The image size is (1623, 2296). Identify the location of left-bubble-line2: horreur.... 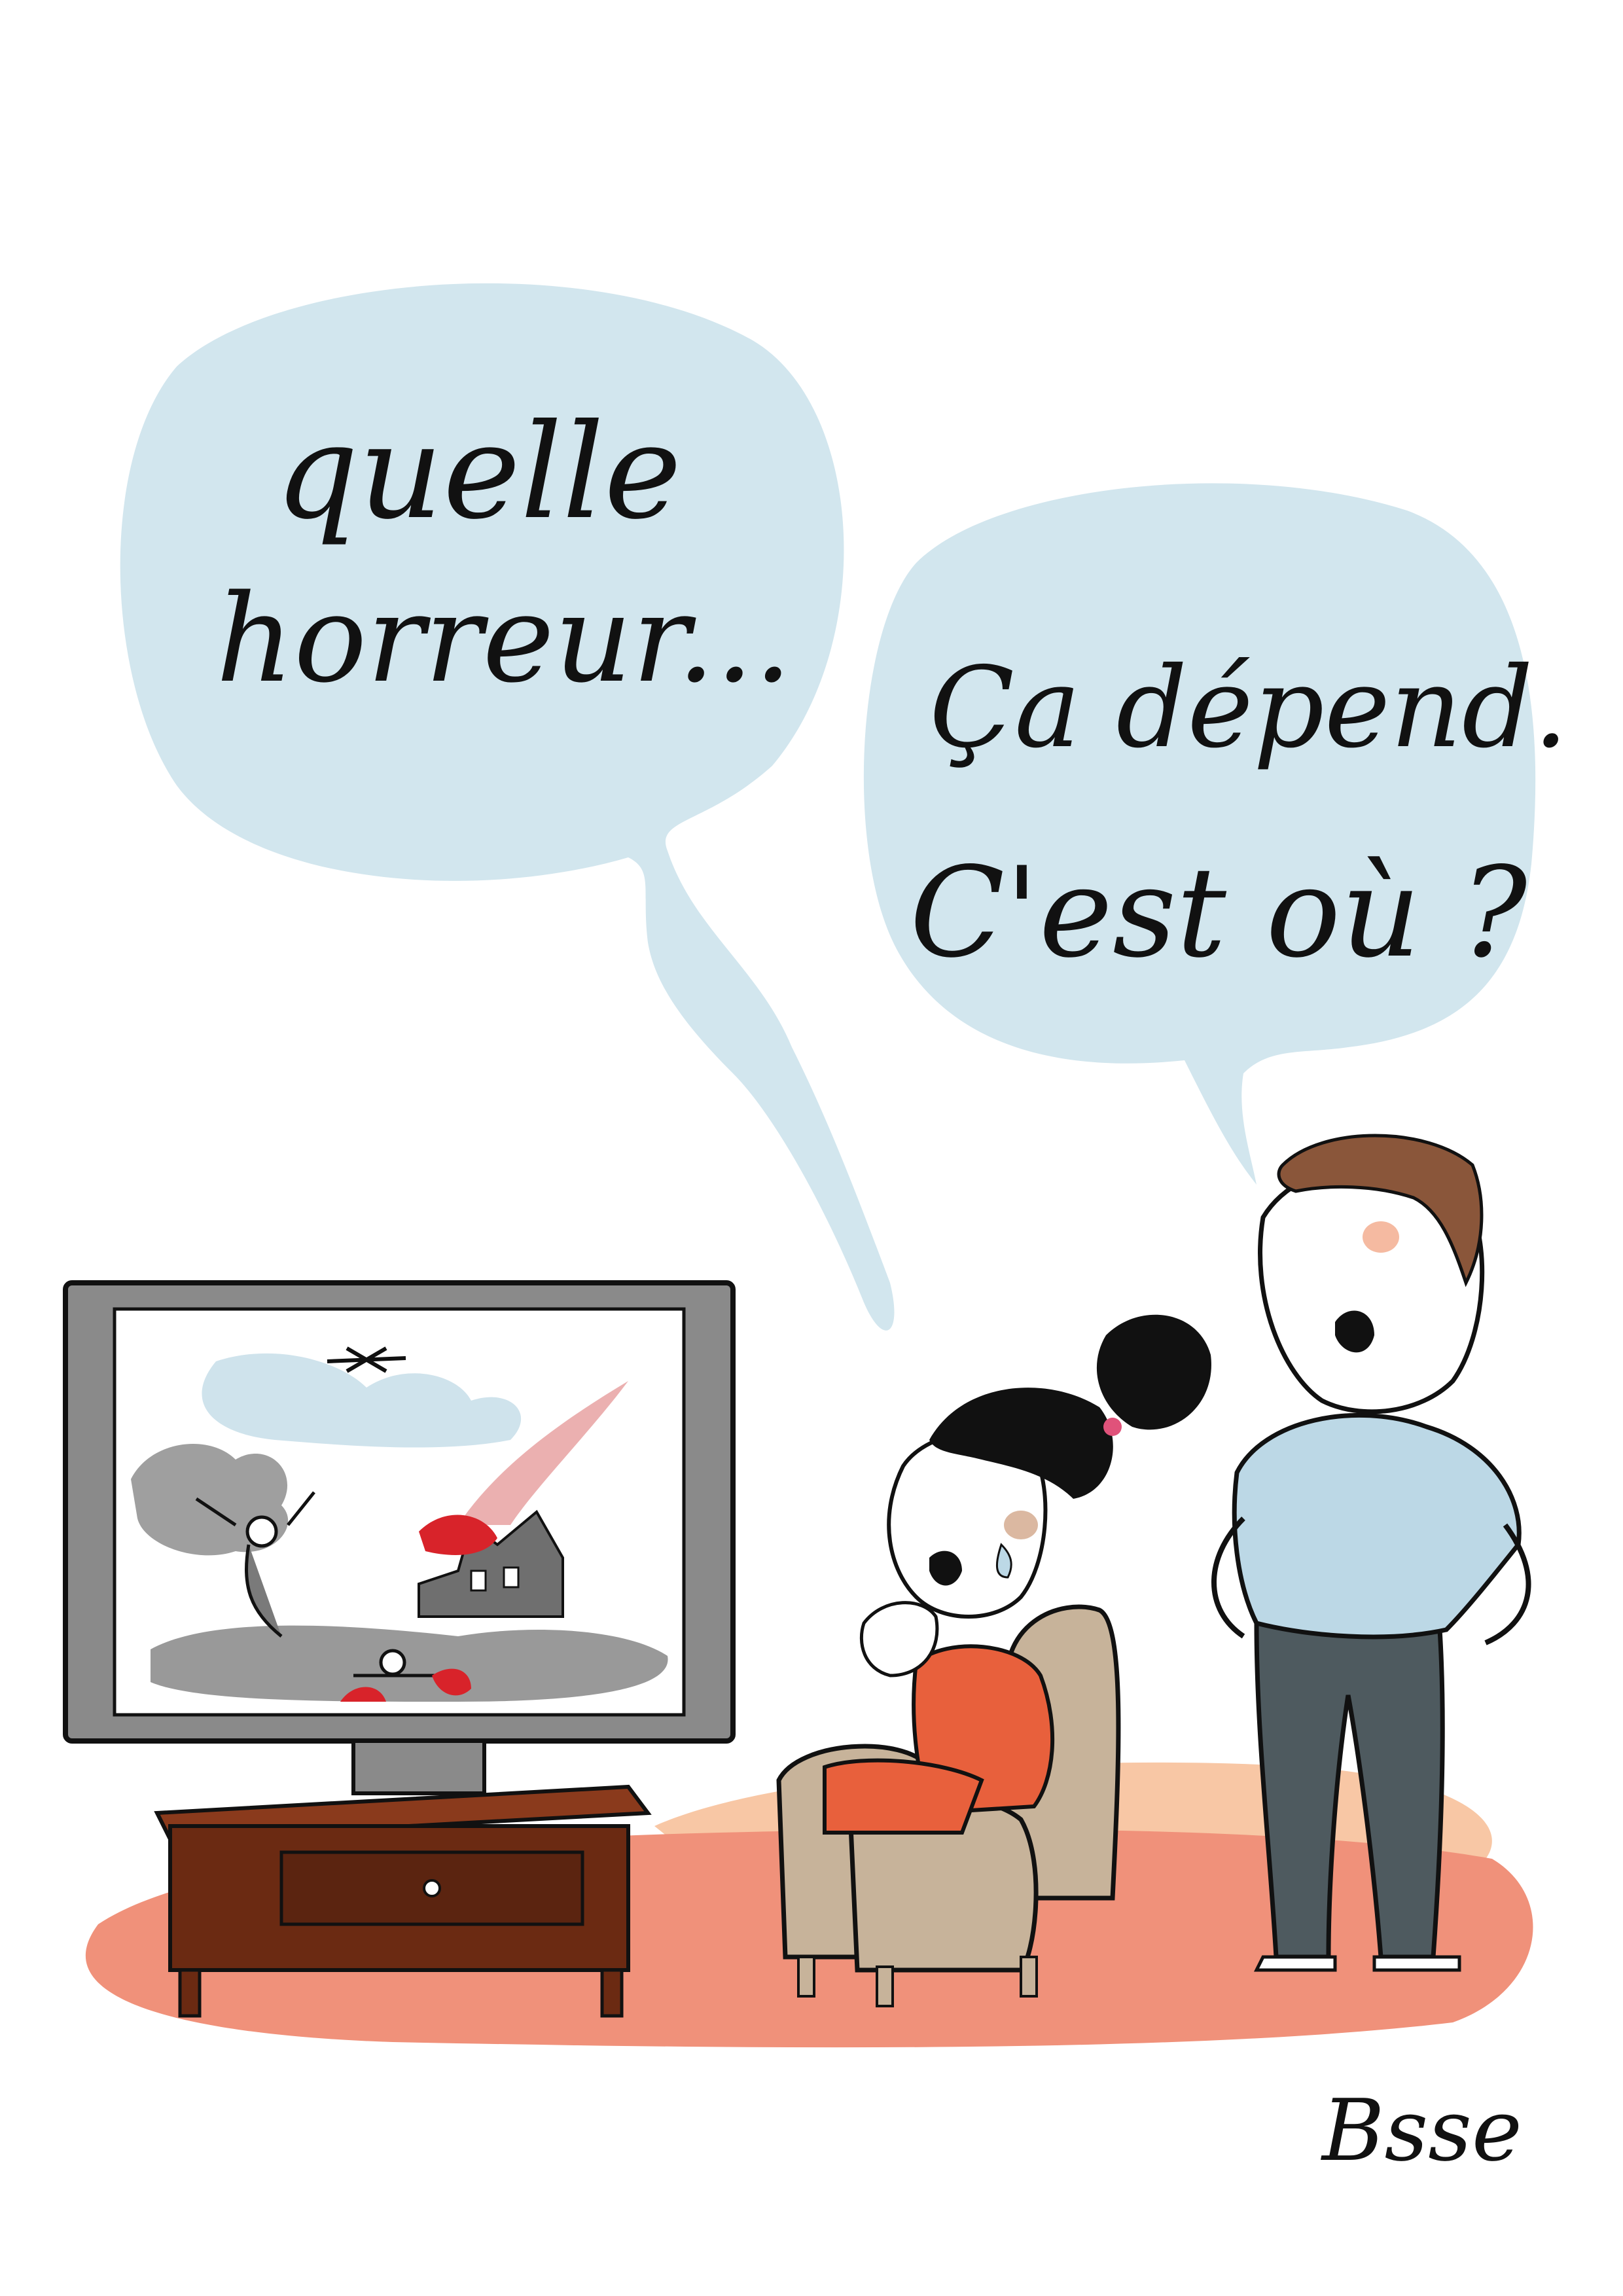
(505, 638).